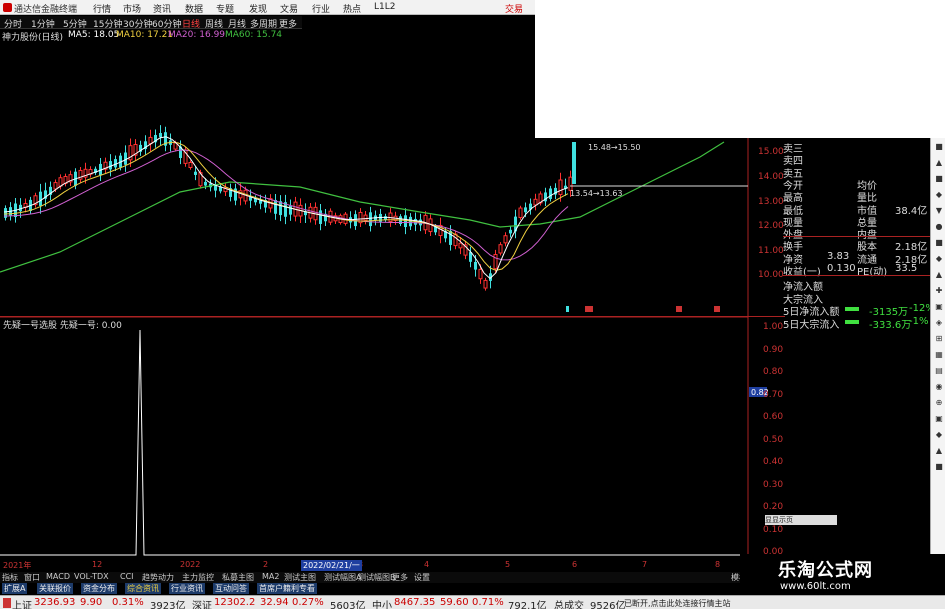 The height and width of the screenshot is (609, 945). What do you see at coordinates (75, 23) in the screenshot?
I see `period-5min: 5分钟` at bounding box center [75, 23].